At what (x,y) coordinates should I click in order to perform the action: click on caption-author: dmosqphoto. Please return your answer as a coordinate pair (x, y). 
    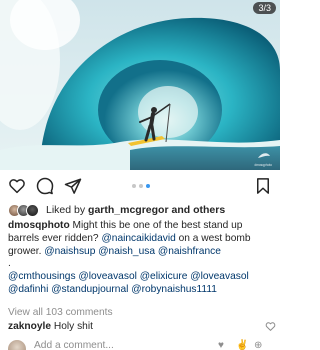
    Looking at the image, I should click on (40, 225).